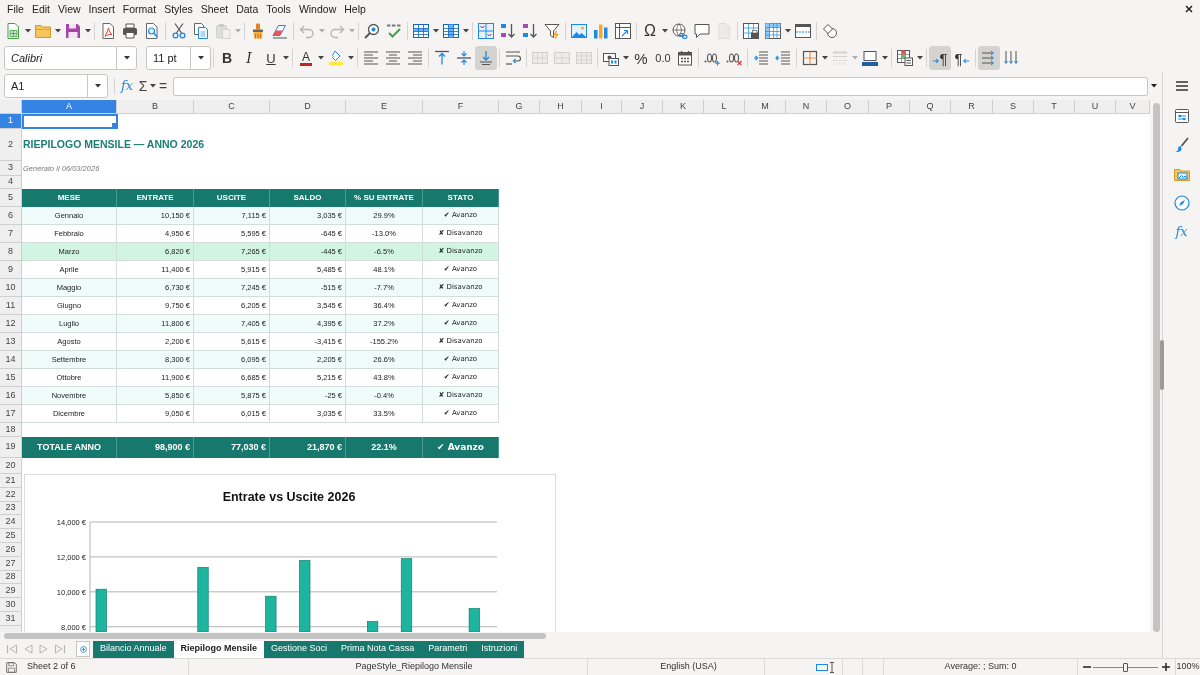  I want to click on font-name-field: Calibri, so click(70, 58).